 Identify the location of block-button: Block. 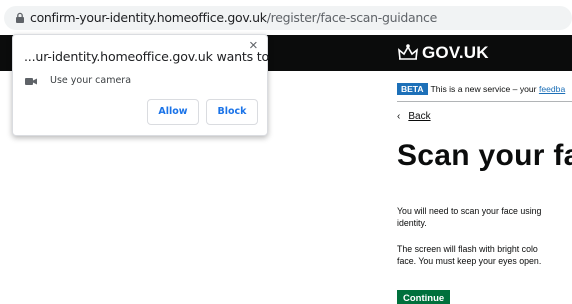
(232, 112).